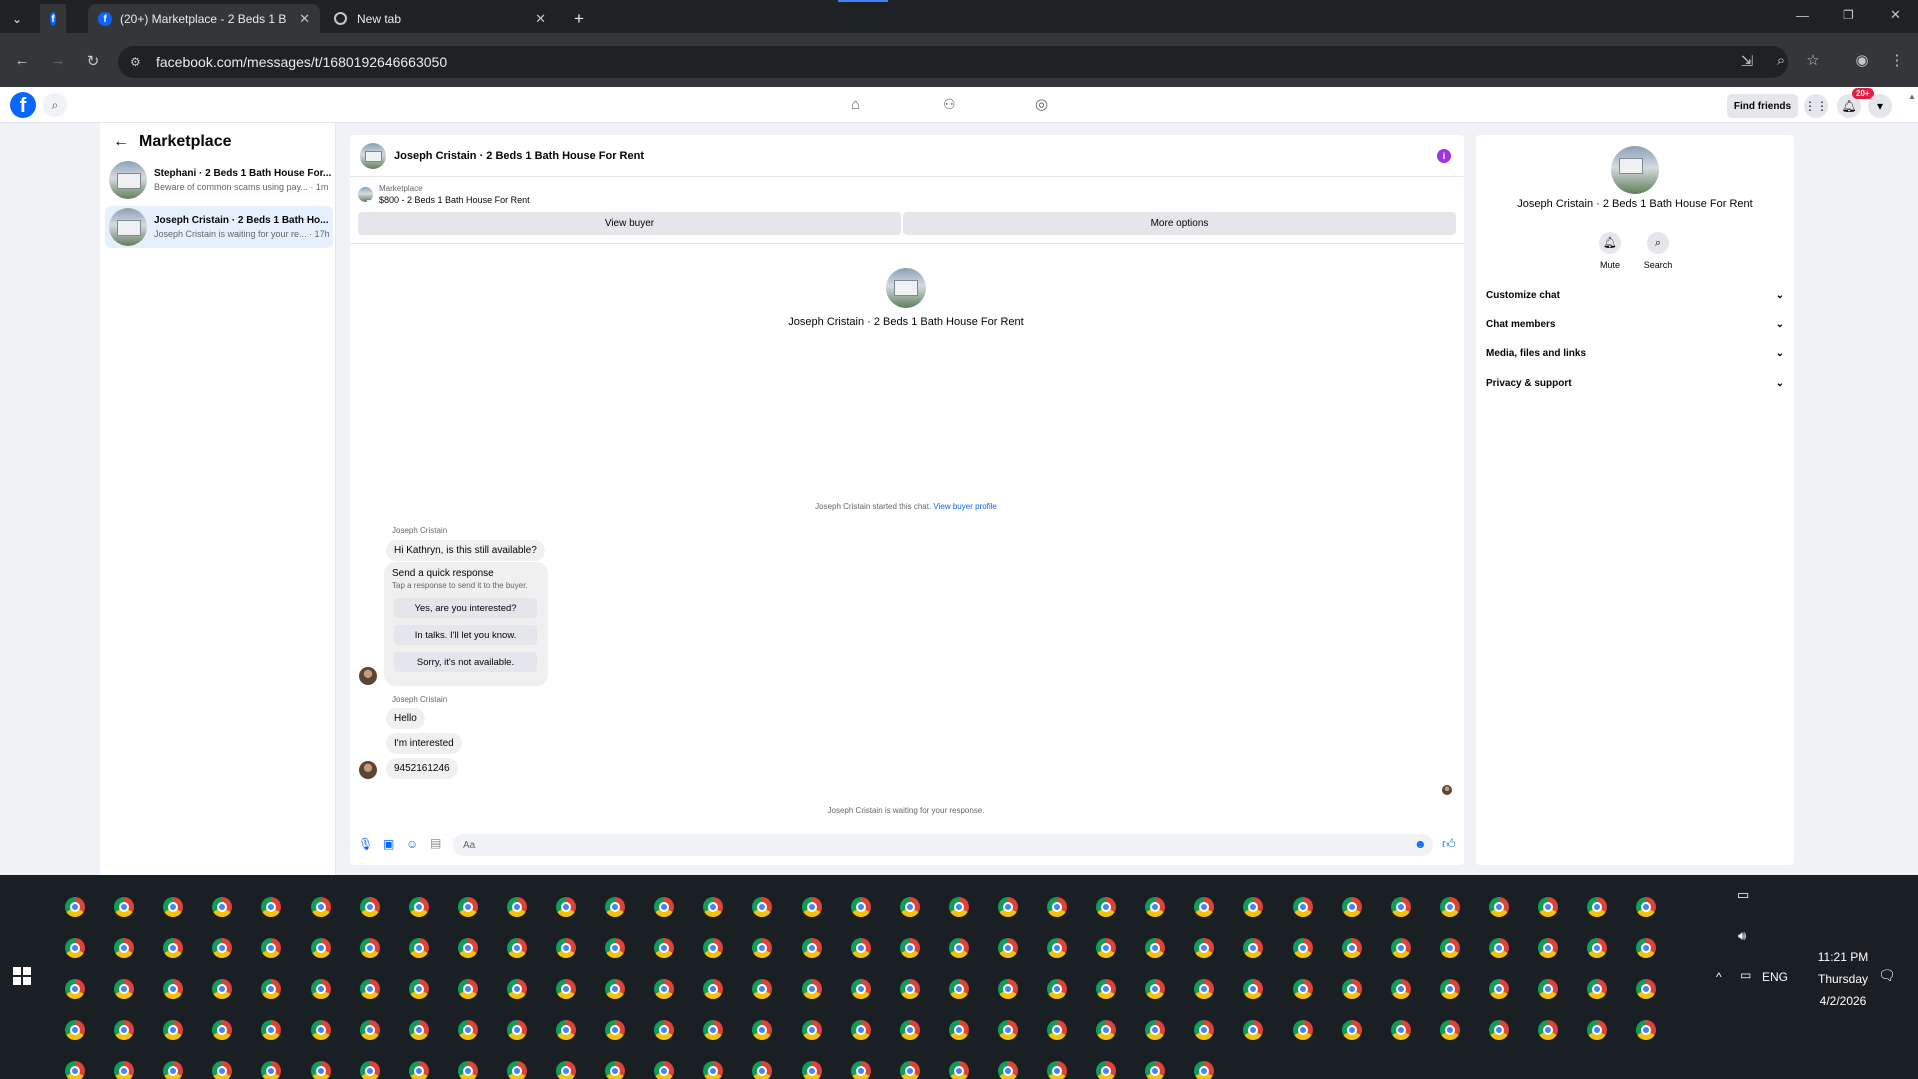 Image resolution: width=1918 pixels, height=1079 pixels. What do you see at coordinates (1719, 977) in the screenshot?
I see `tray-chevron-up-icon: ^` at bounding box center [1719, 977].